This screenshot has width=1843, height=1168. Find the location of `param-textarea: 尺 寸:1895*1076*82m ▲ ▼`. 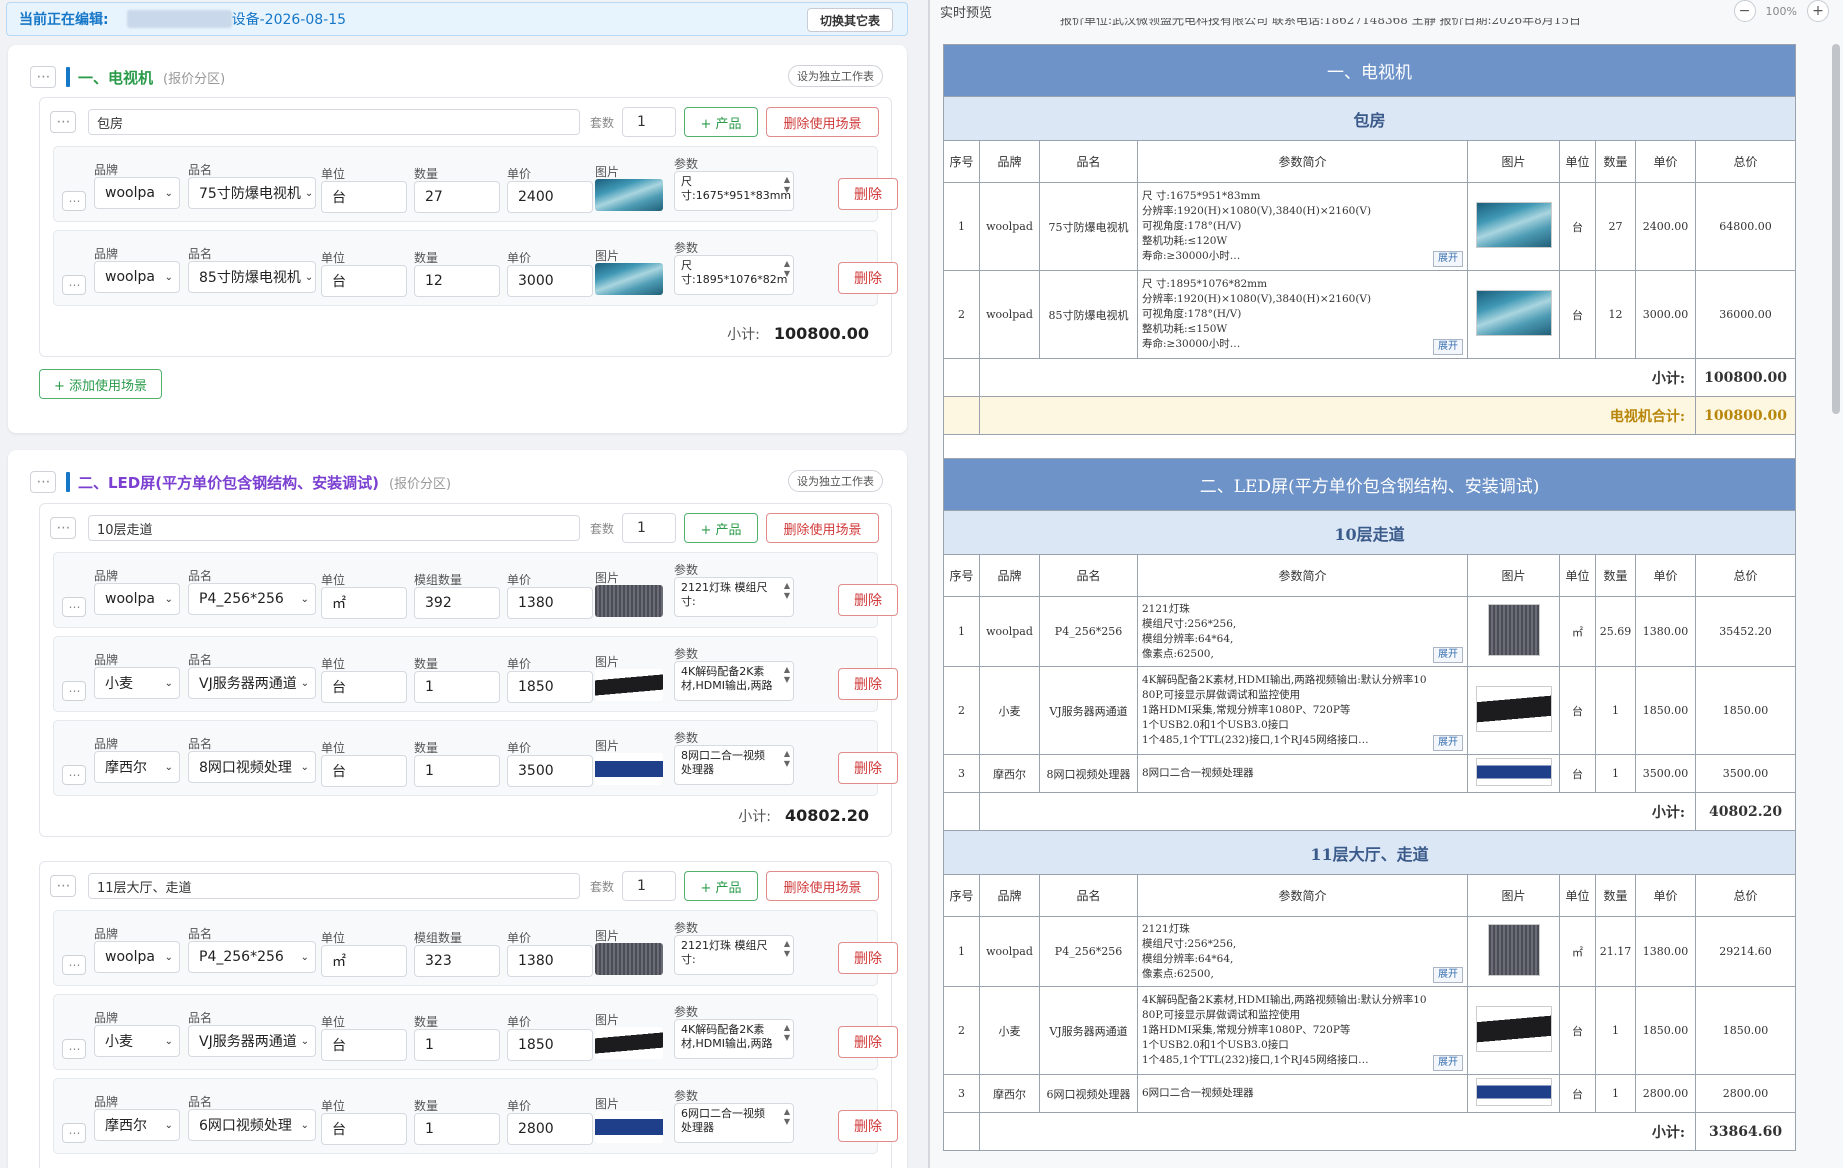

param-textarea: 尺 寸:1895*1076*82m ▲ ▼ is located at coordinates (734, 275).